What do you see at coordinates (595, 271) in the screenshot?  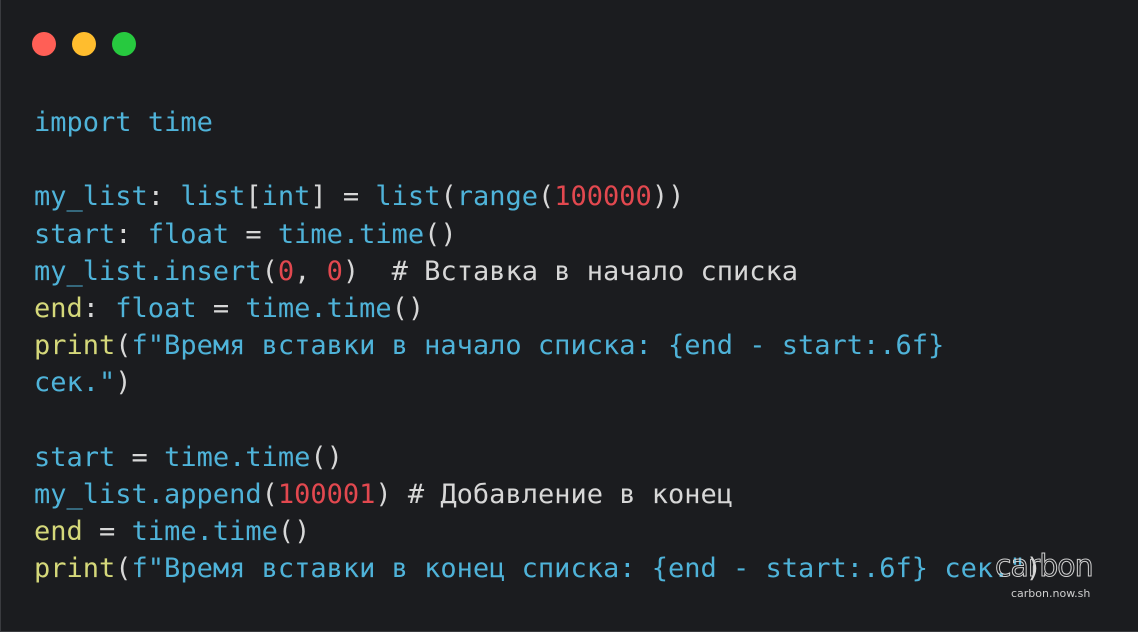 I see `code-token: # Вставка в начало списка` at bounding box center [595, 271].